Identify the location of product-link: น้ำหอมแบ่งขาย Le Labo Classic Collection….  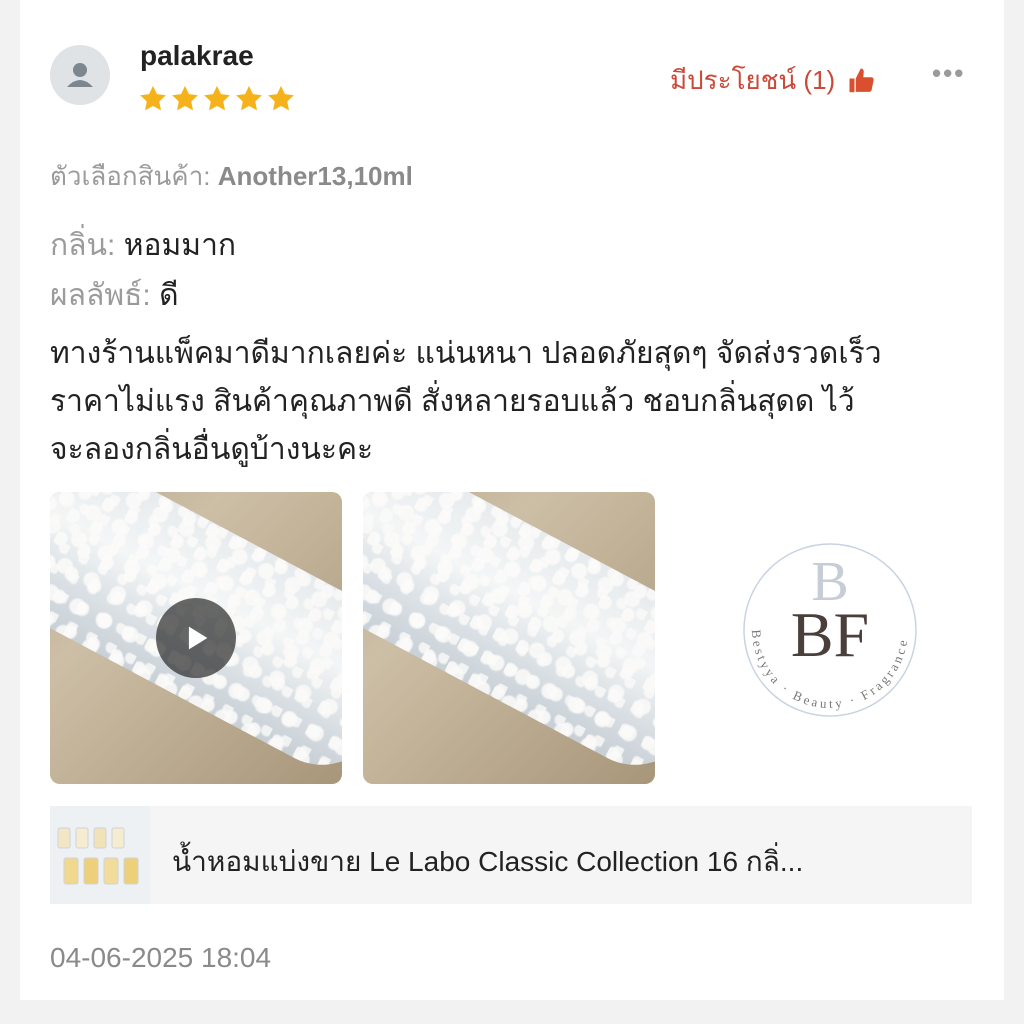
(511, 855).